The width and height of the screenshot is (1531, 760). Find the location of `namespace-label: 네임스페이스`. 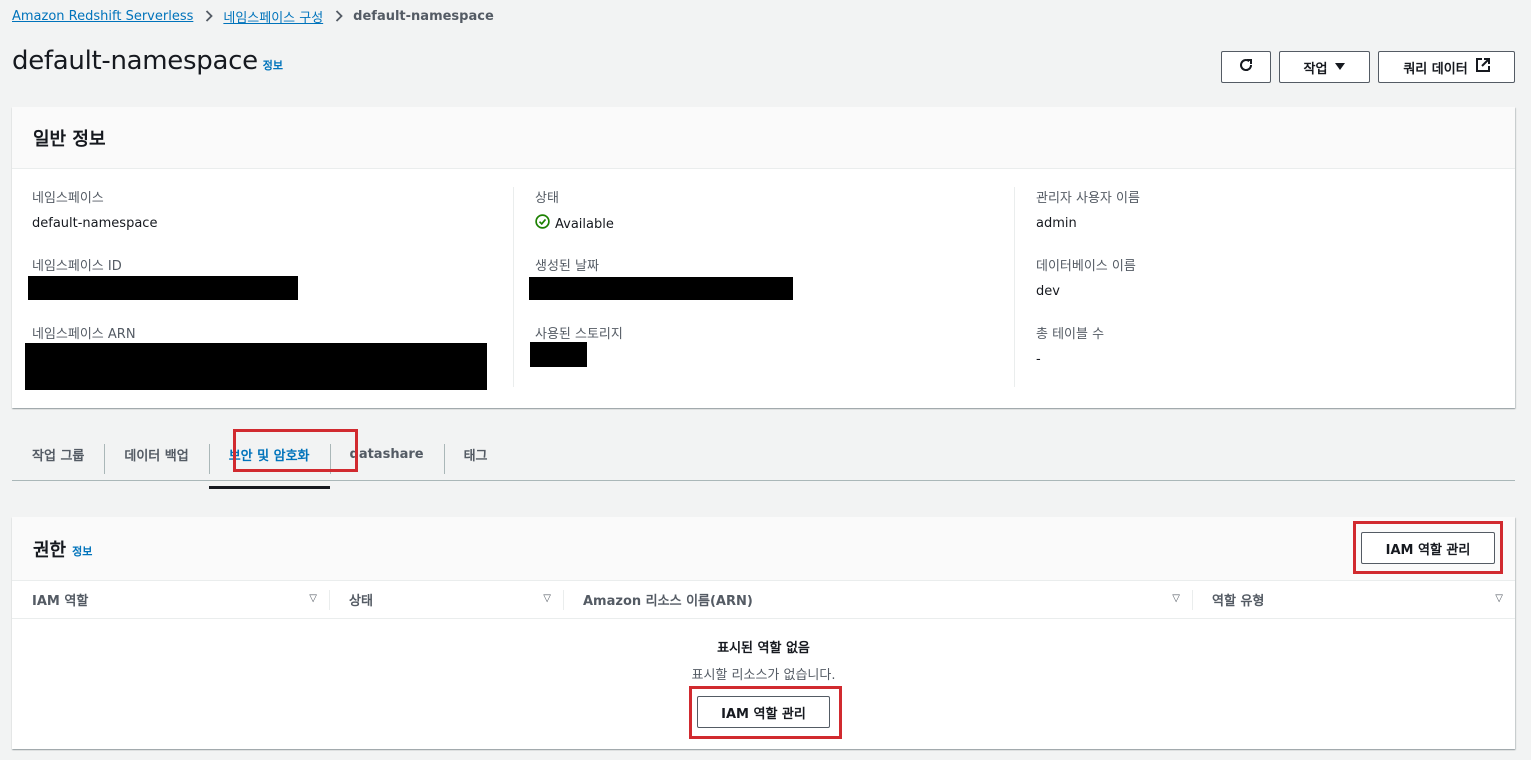

namespace-label: 네임스페이스 is located at coordinates (68, 198).